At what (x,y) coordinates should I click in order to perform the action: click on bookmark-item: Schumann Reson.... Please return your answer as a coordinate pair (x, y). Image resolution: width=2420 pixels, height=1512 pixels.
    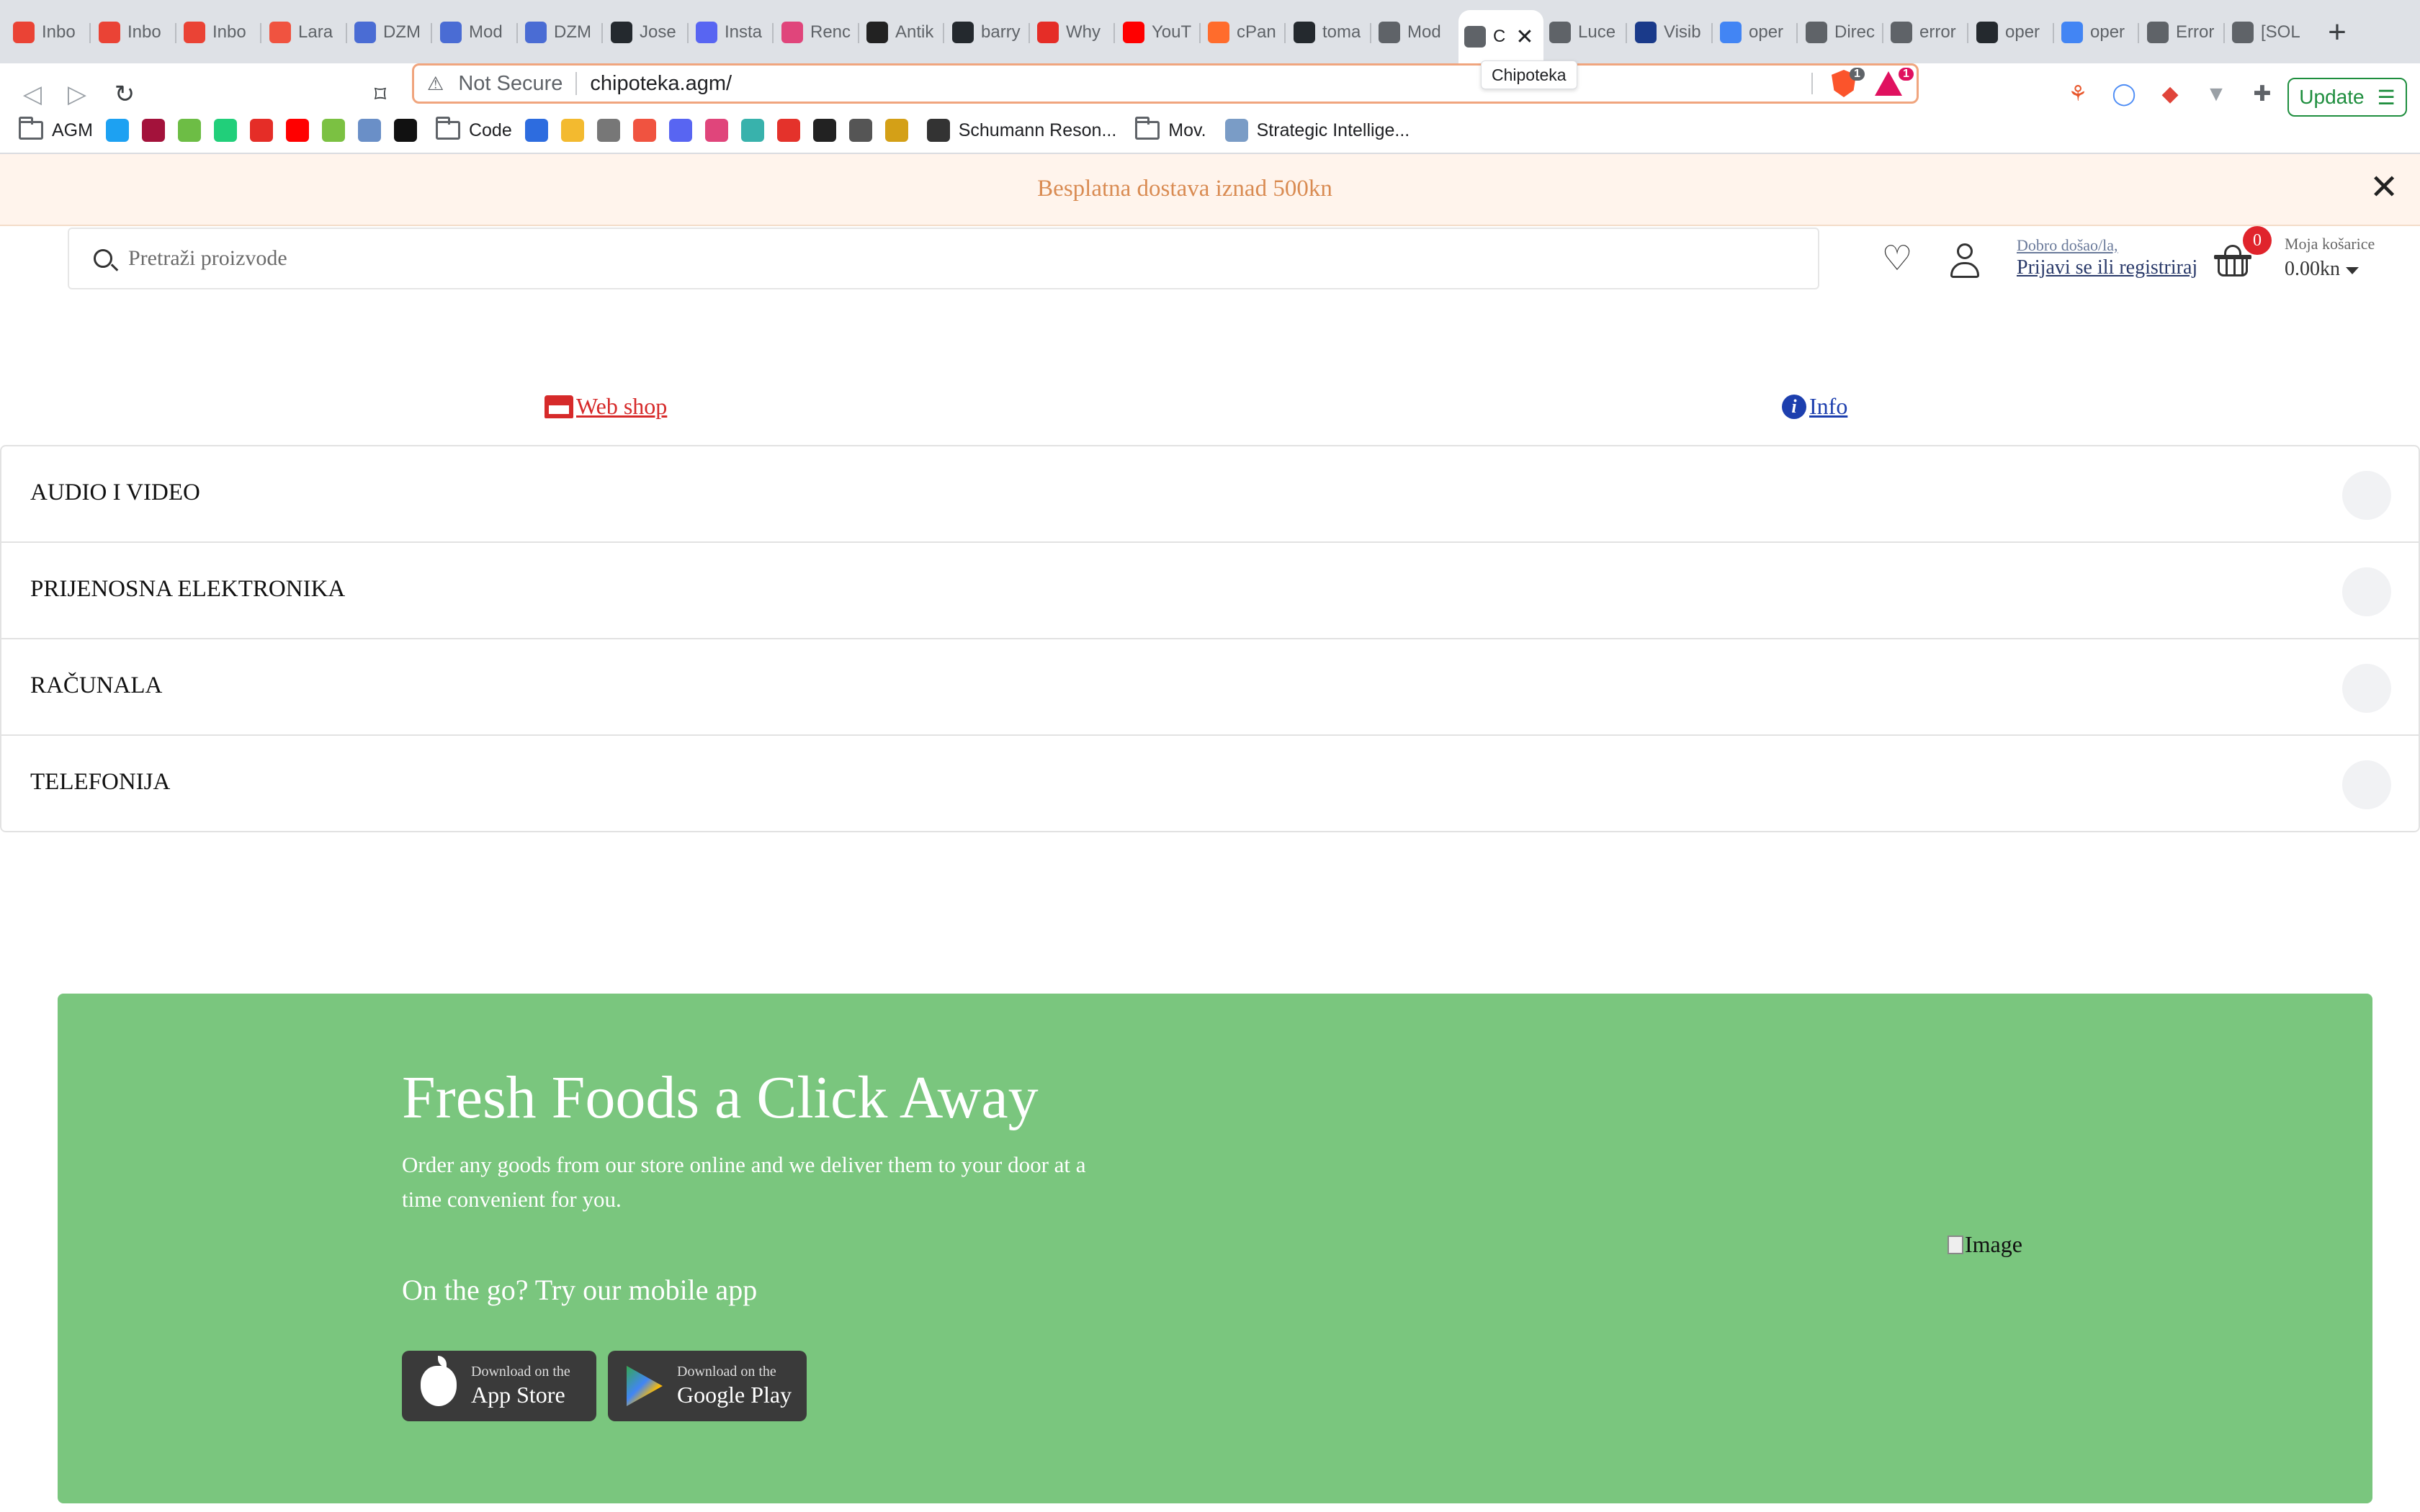
    Looking at the image, I should click on (1021, 130).